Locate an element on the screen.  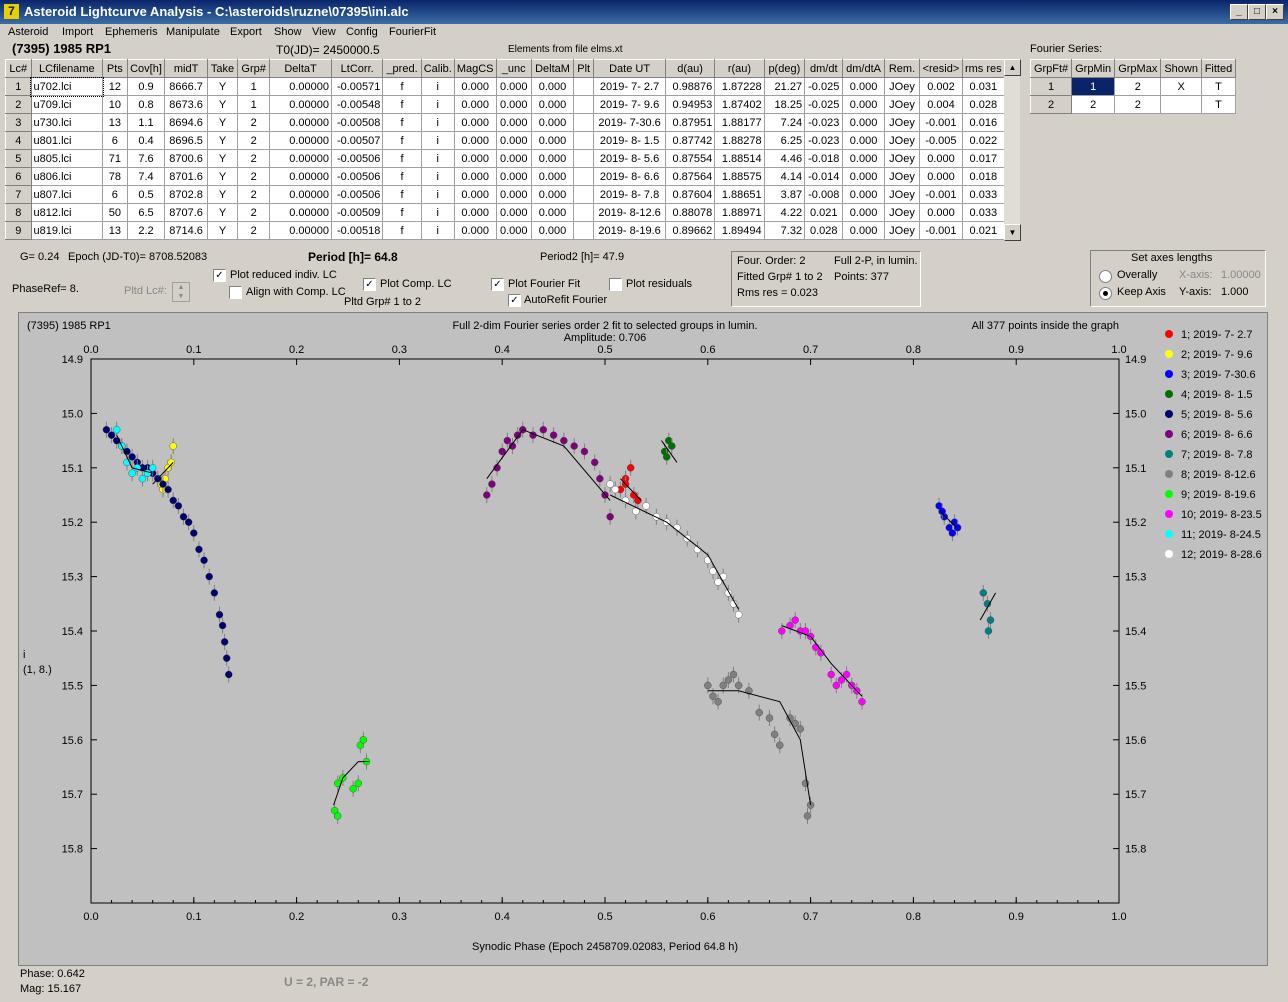
table-cell: 78 is located at coordinates (115, 176).